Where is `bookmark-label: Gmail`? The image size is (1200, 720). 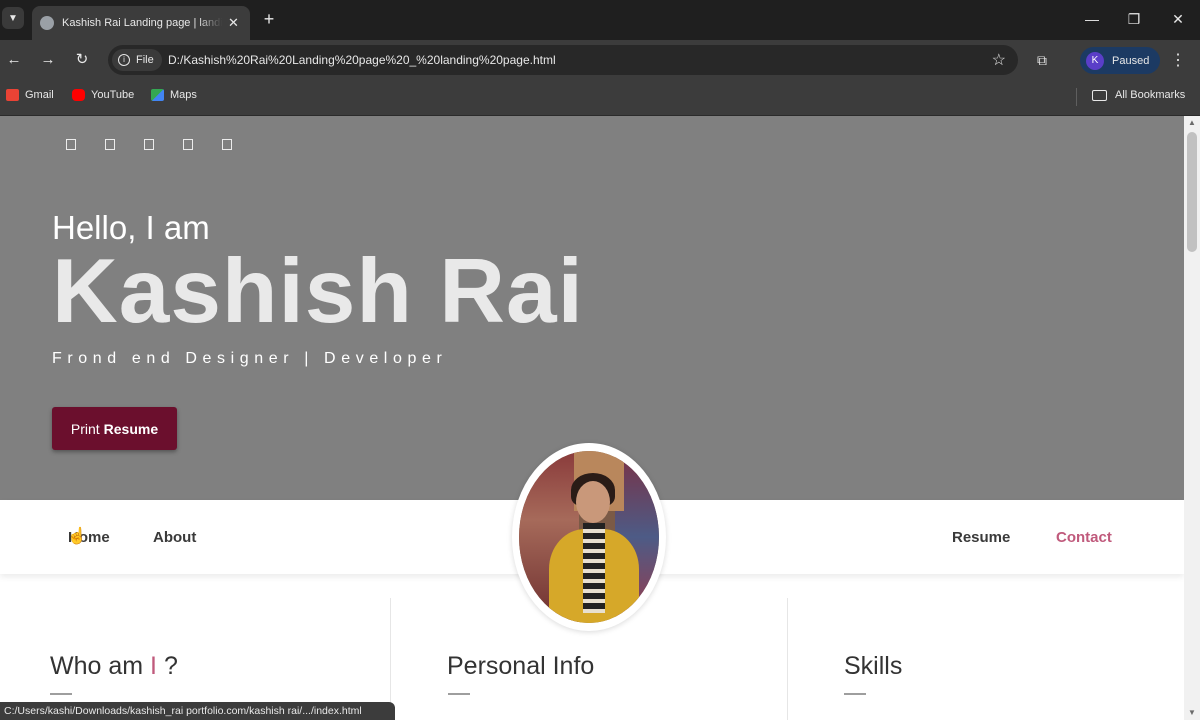
bookmark-label: Gmail is located at coordinates (39, 95).